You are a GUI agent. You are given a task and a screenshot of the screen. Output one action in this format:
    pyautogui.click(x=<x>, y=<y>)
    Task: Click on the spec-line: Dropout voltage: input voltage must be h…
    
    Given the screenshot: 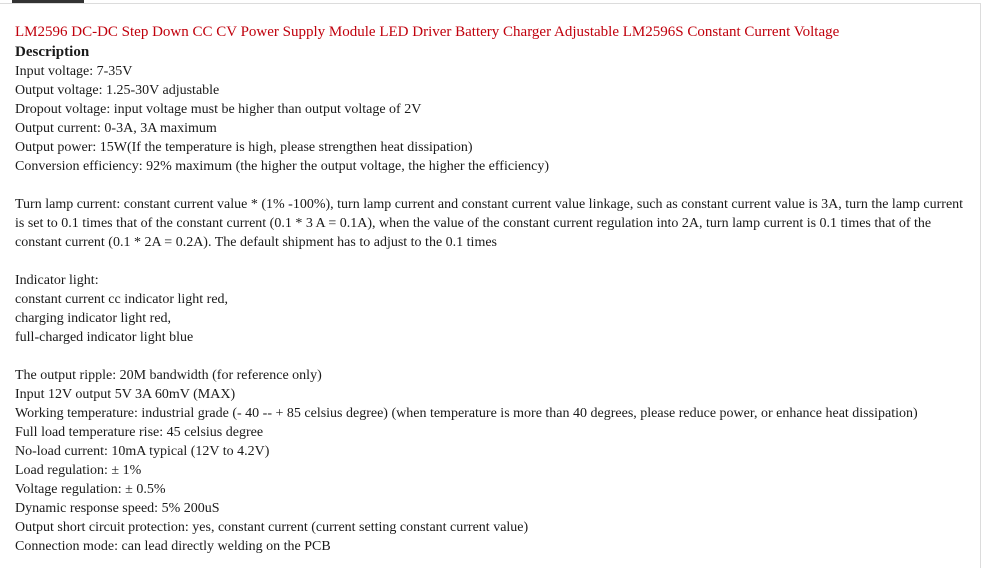 What is the action you would take?
    pyautogui.click(x=218, y=109)
    